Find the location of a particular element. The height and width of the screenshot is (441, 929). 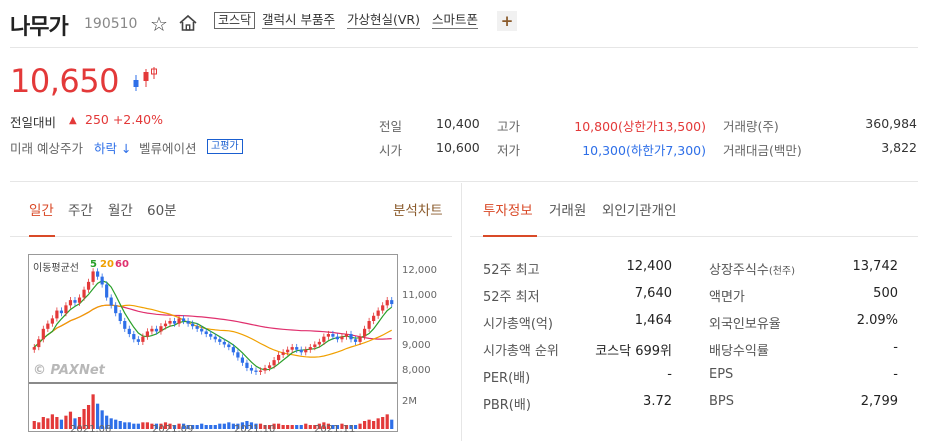

info-label-per: PER(배) is located at coordinates (507, 378).